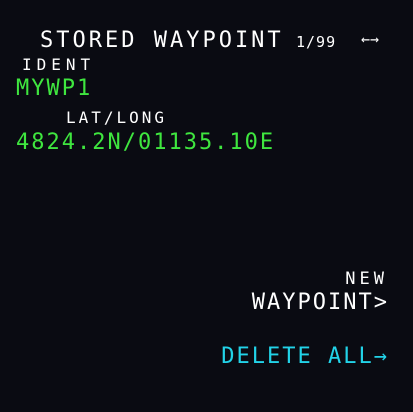 The image size is (413, 412). Describe the element at coordinates (320, 303) in the screenshot. I see `new-waypoint-button: WAYPOINT>` at that location.